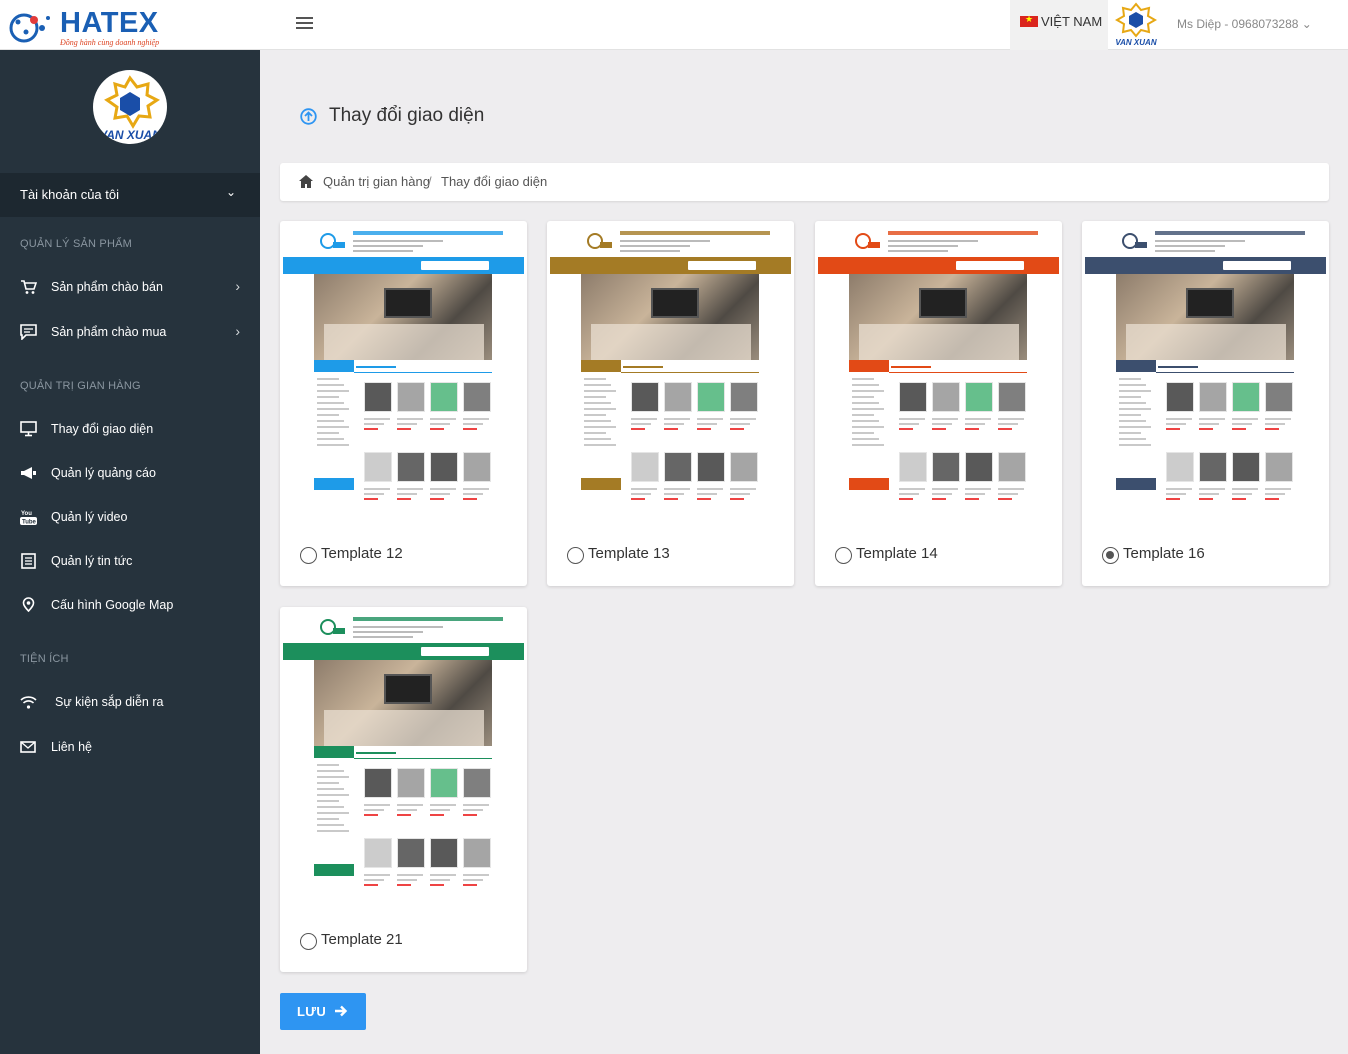 The image size is (1348, 1054). Describe the element at coordinates (29, 287) in the screenshot. I see `cart-icon` at that location.